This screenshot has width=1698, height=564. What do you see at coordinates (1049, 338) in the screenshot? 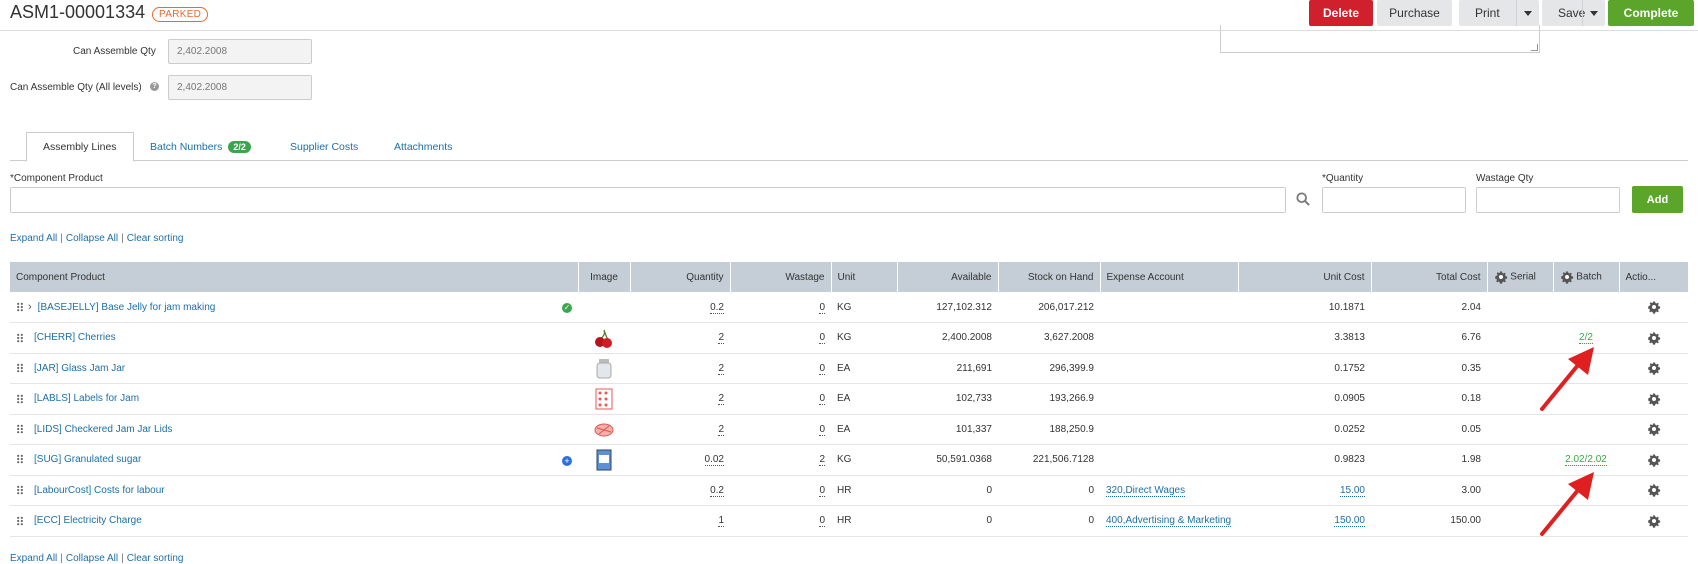
I see `cell-stock-on-hand: 3,627.2008` at bounding box center [1049, 338].